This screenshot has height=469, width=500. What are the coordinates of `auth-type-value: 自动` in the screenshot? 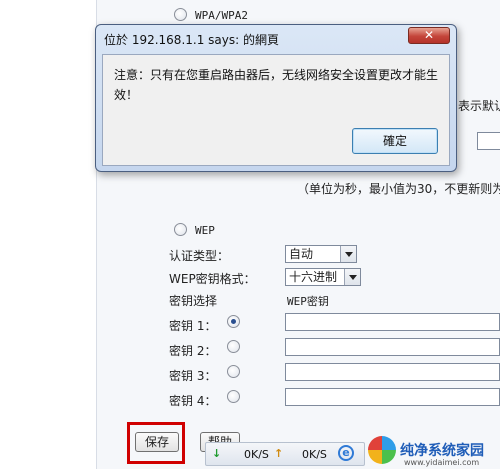 It's located at (301, 254).